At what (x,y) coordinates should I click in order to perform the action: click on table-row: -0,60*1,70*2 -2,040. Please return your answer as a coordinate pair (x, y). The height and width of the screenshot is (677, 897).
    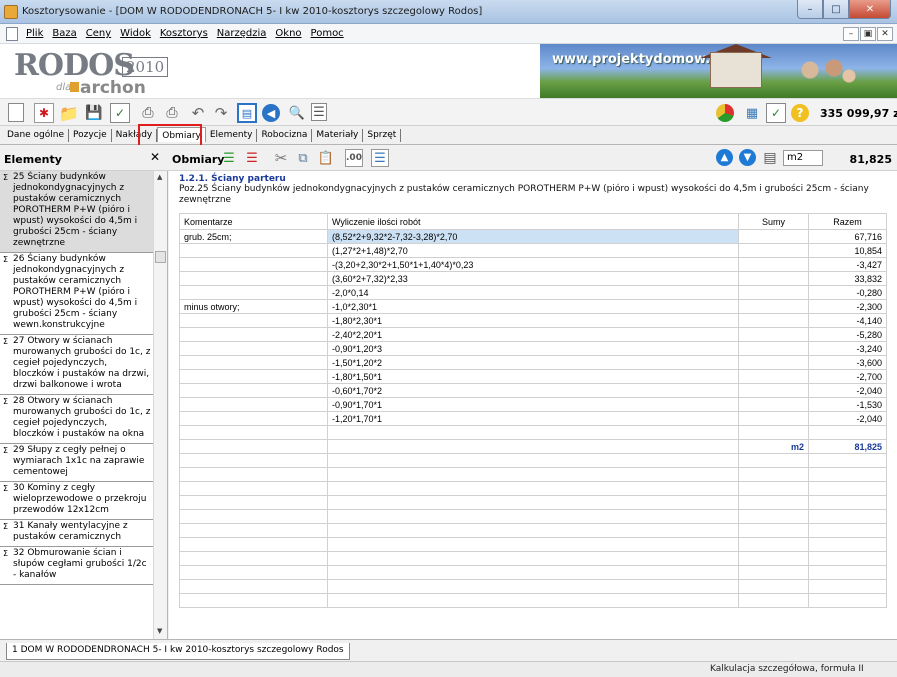
    Looking at the image, I should click on (533, 390).